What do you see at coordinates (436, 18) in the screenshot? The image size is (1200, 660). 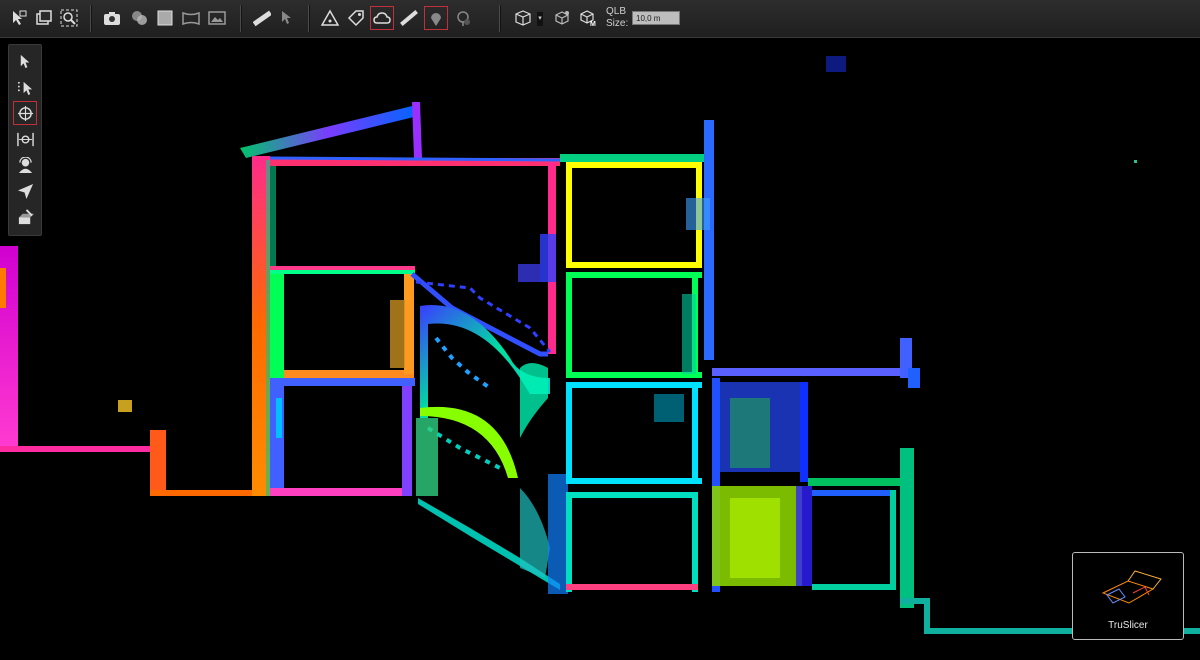 I see `location-pin-icon` at bounding box center [436, 18].